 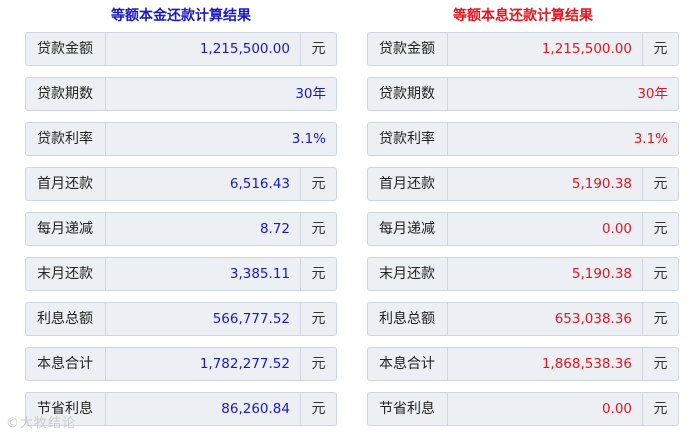 What do you see at coordinates (408, 94) in the screenshot?
I see `equal-installment-row-label: 贷款期数` at bounding box center [408, 94].